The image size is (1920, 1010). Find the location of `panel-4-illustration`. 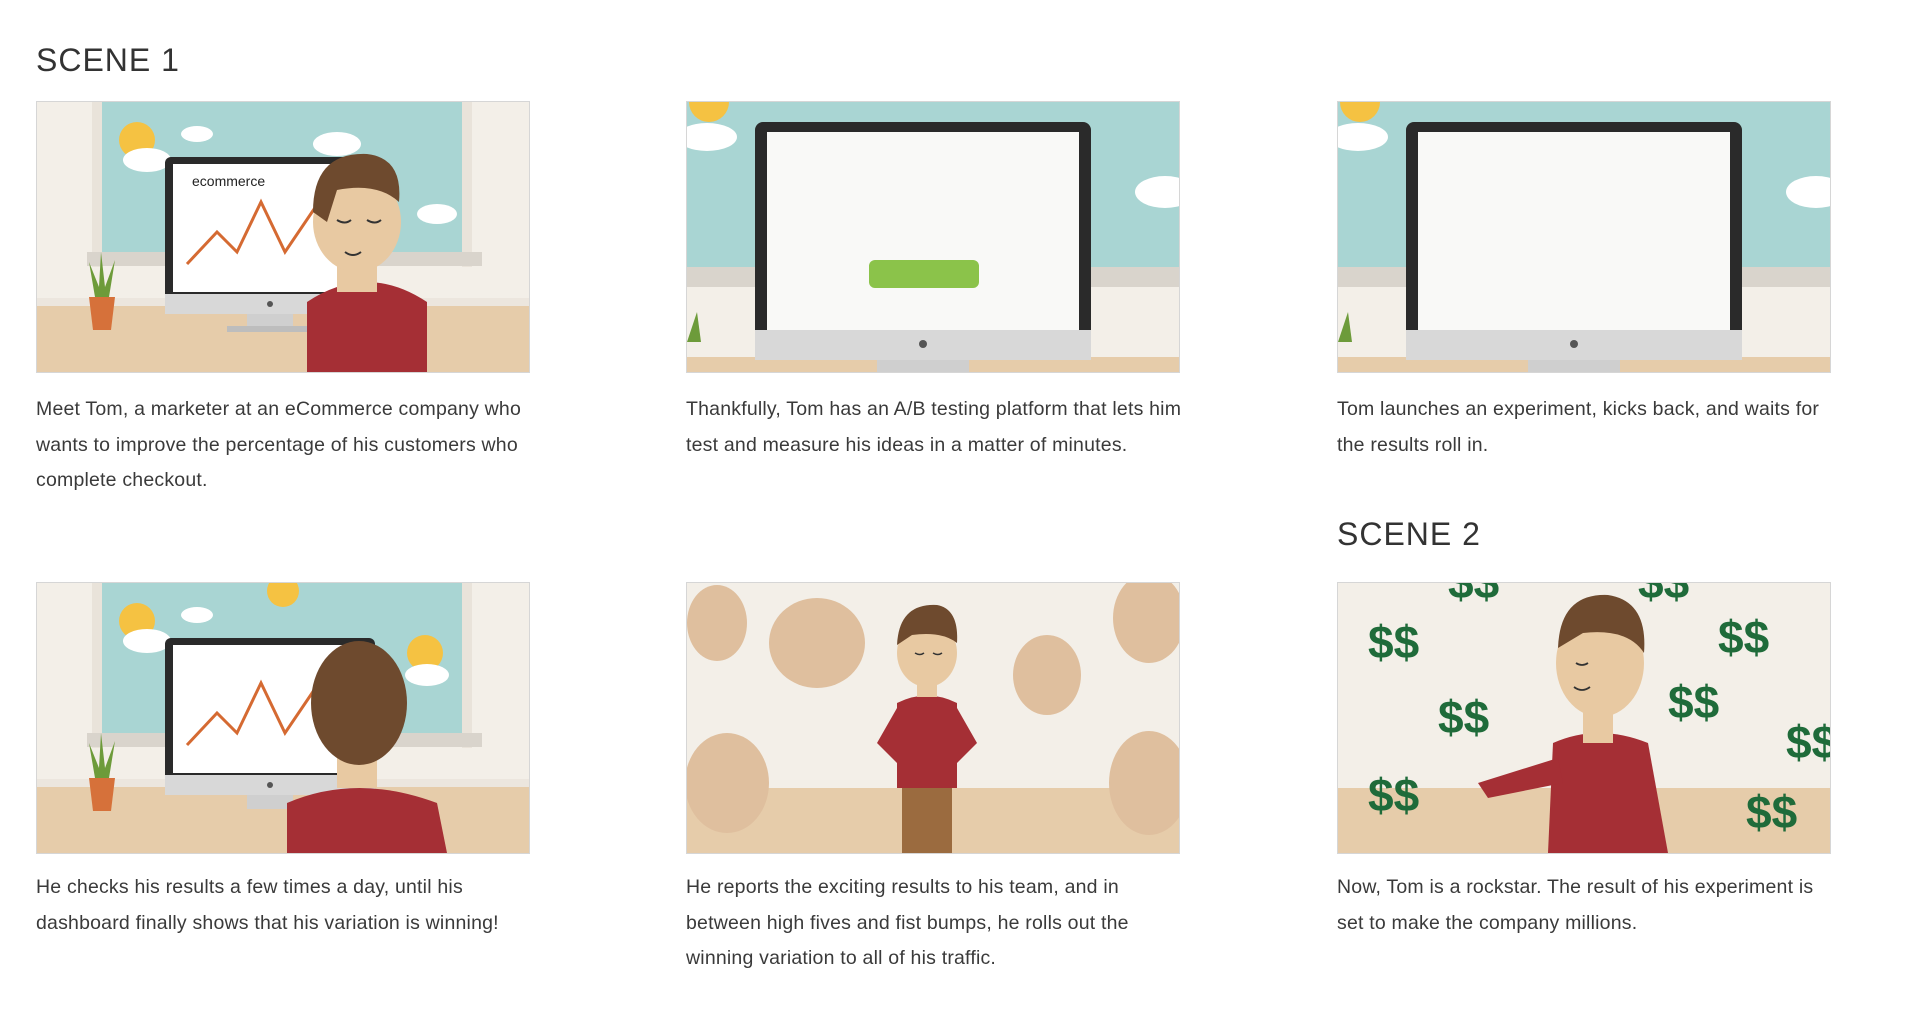

panel-4-illustration is located at coordinates (283, 718).